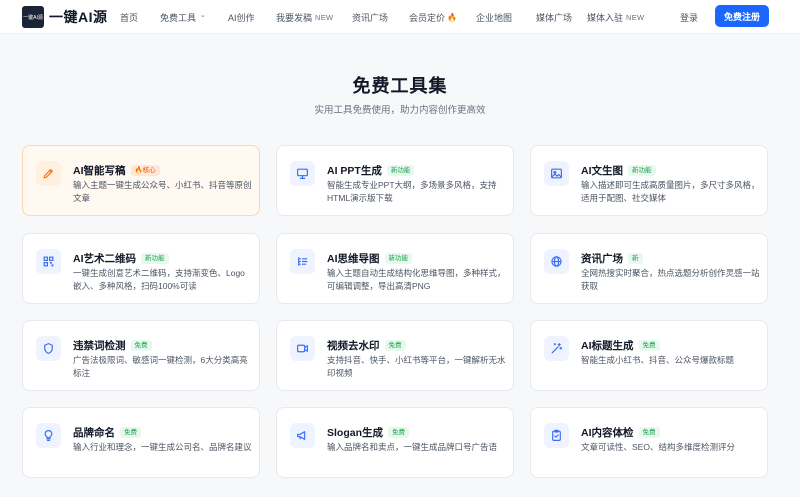 This screenshot has width=800, height=497. What do you see at coordinates (145, 170) in the screenshot?
I see `tool-card-tag: 🔥核心` at bounding box center [145, 170].